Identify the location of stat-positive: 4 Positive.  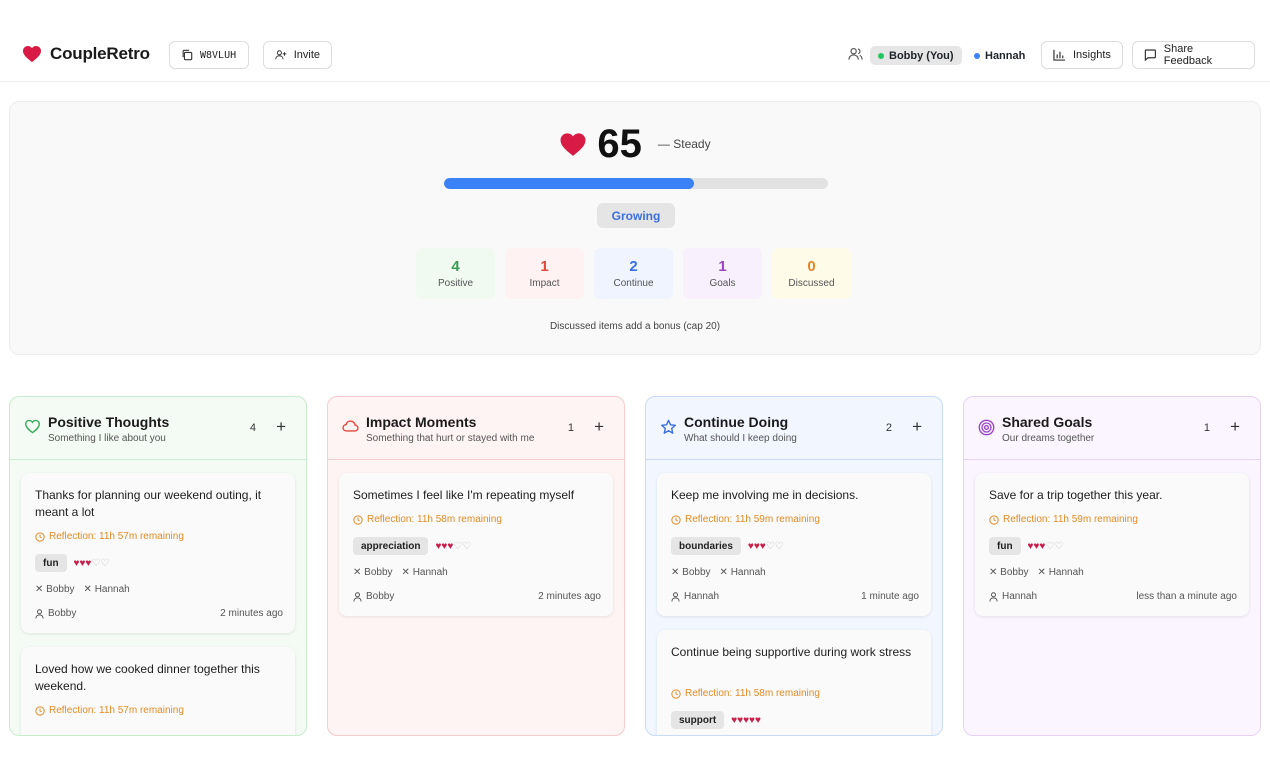
(455, 273).